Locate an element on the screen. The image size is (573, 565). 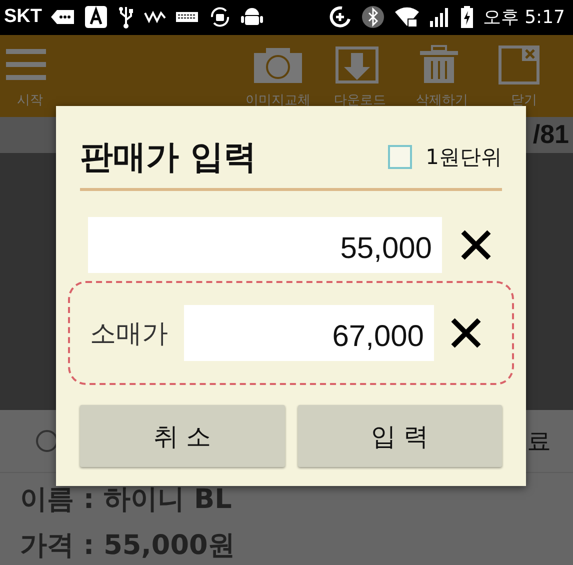
toolbar-label: 삭제하기 is located at coordinates (442, 99).